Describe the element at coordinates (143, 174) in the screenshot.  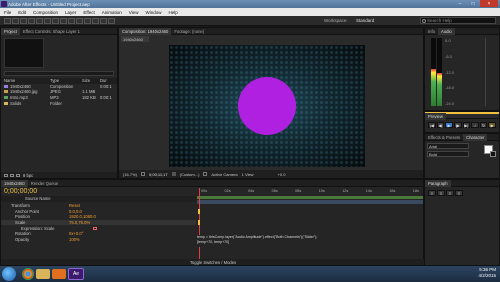
I see `grid-icon` at that location.